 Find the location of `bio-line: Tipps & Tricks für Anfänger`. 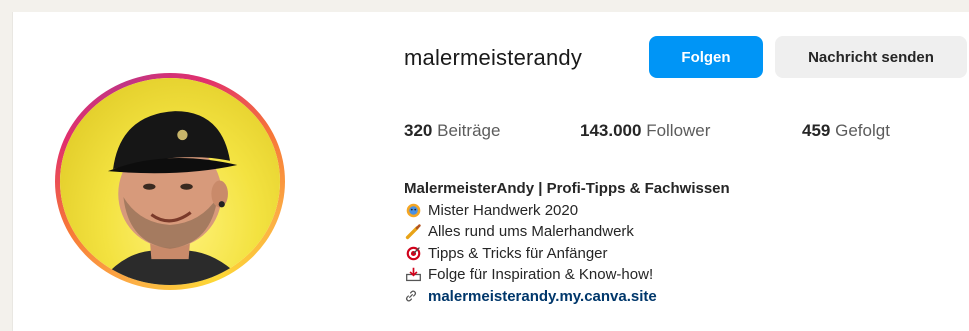

bio-line: Tipps & Tricks für Anfänger is located at coordinates (567, 254).